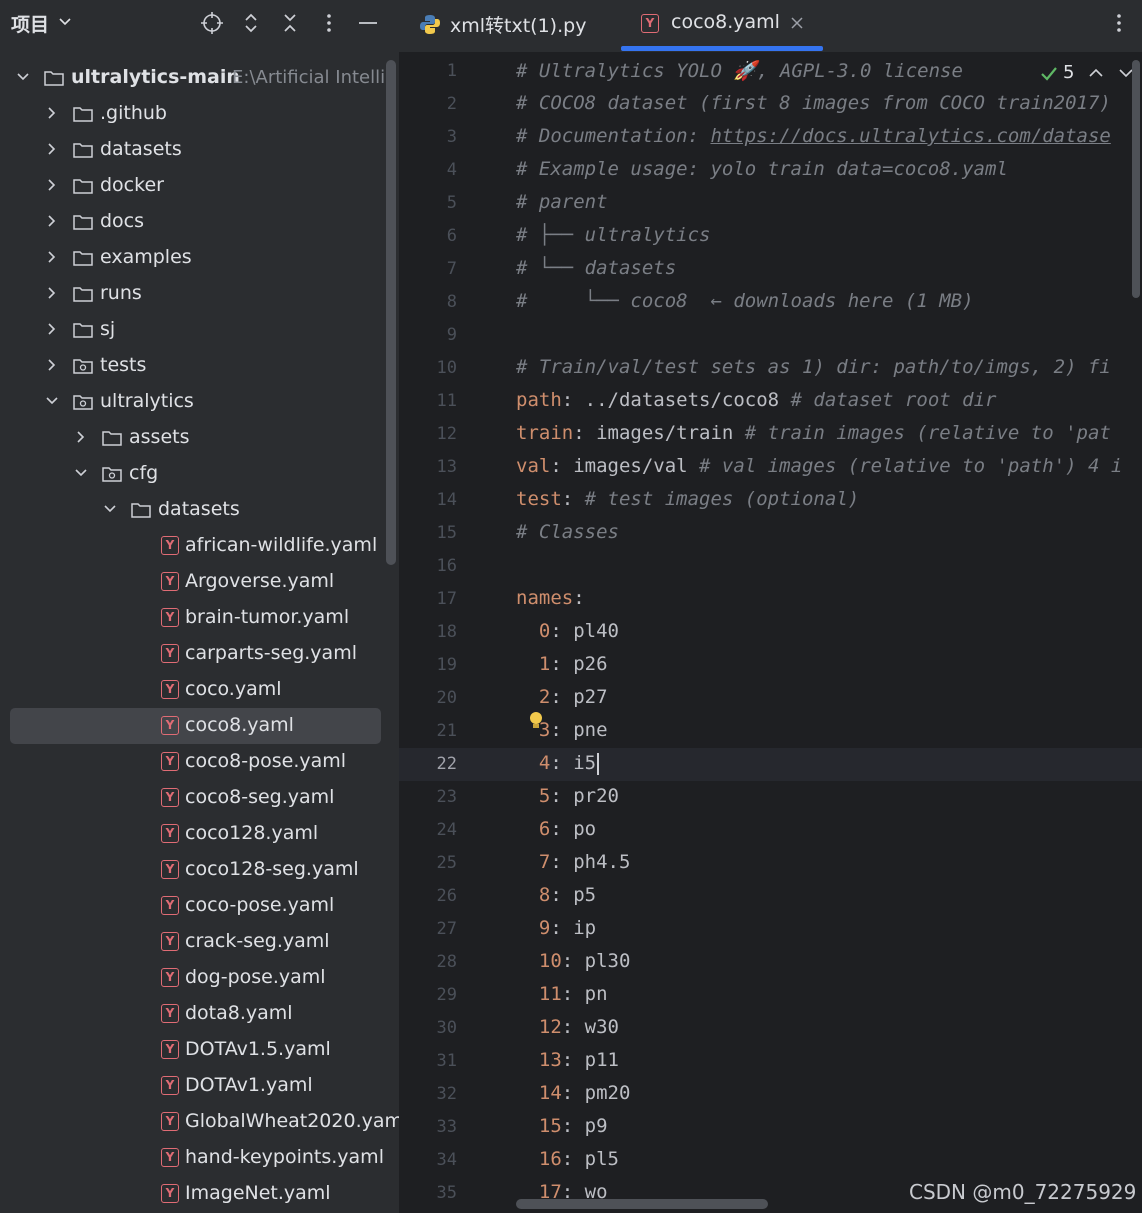 Image resolution: width=1142 pixels, height=1213 pixels. Describe the element at coordinates (199, 978) in the screenshot. I see `tree-file-row: Ydog-pose.yaml` at that location.